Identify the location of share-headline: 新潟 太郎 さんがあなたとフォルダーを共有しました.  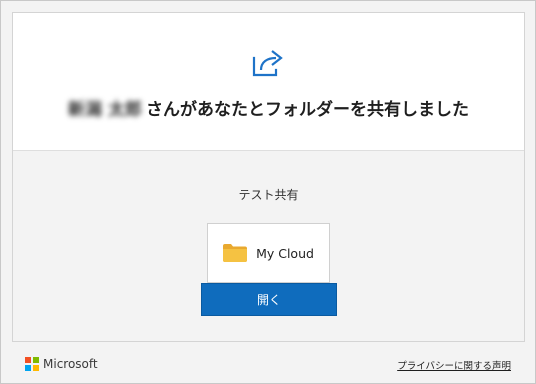
(268, 107).